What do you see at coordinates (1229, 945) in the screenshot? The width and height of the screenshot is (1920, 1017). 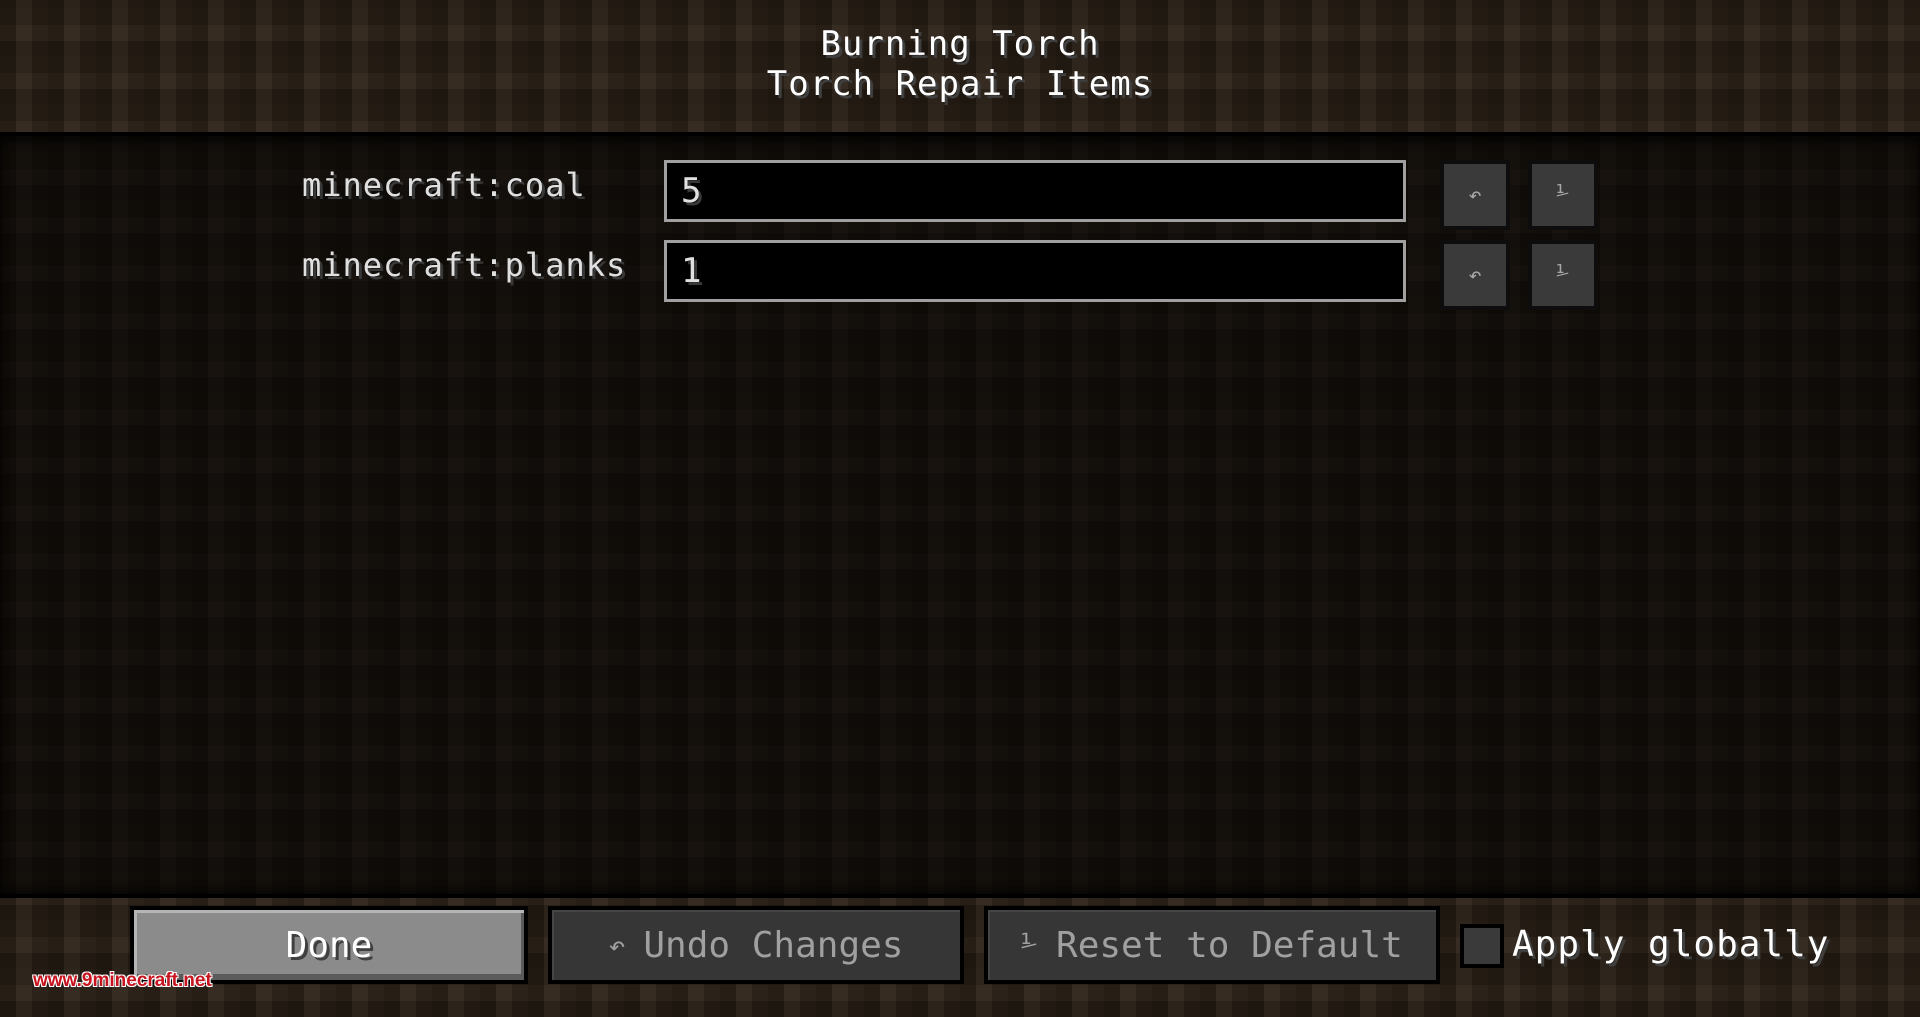 I see `reset-to-default-label: Reset to Default` at bounding box center [1229, 945].